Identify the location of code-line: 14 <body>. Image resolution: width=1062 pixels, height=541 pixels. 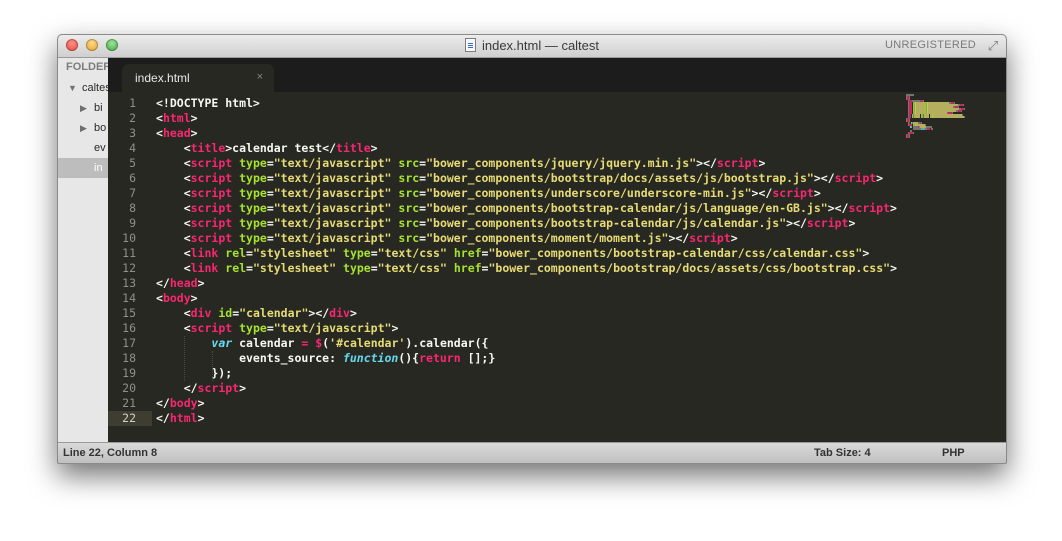
(508, 298).